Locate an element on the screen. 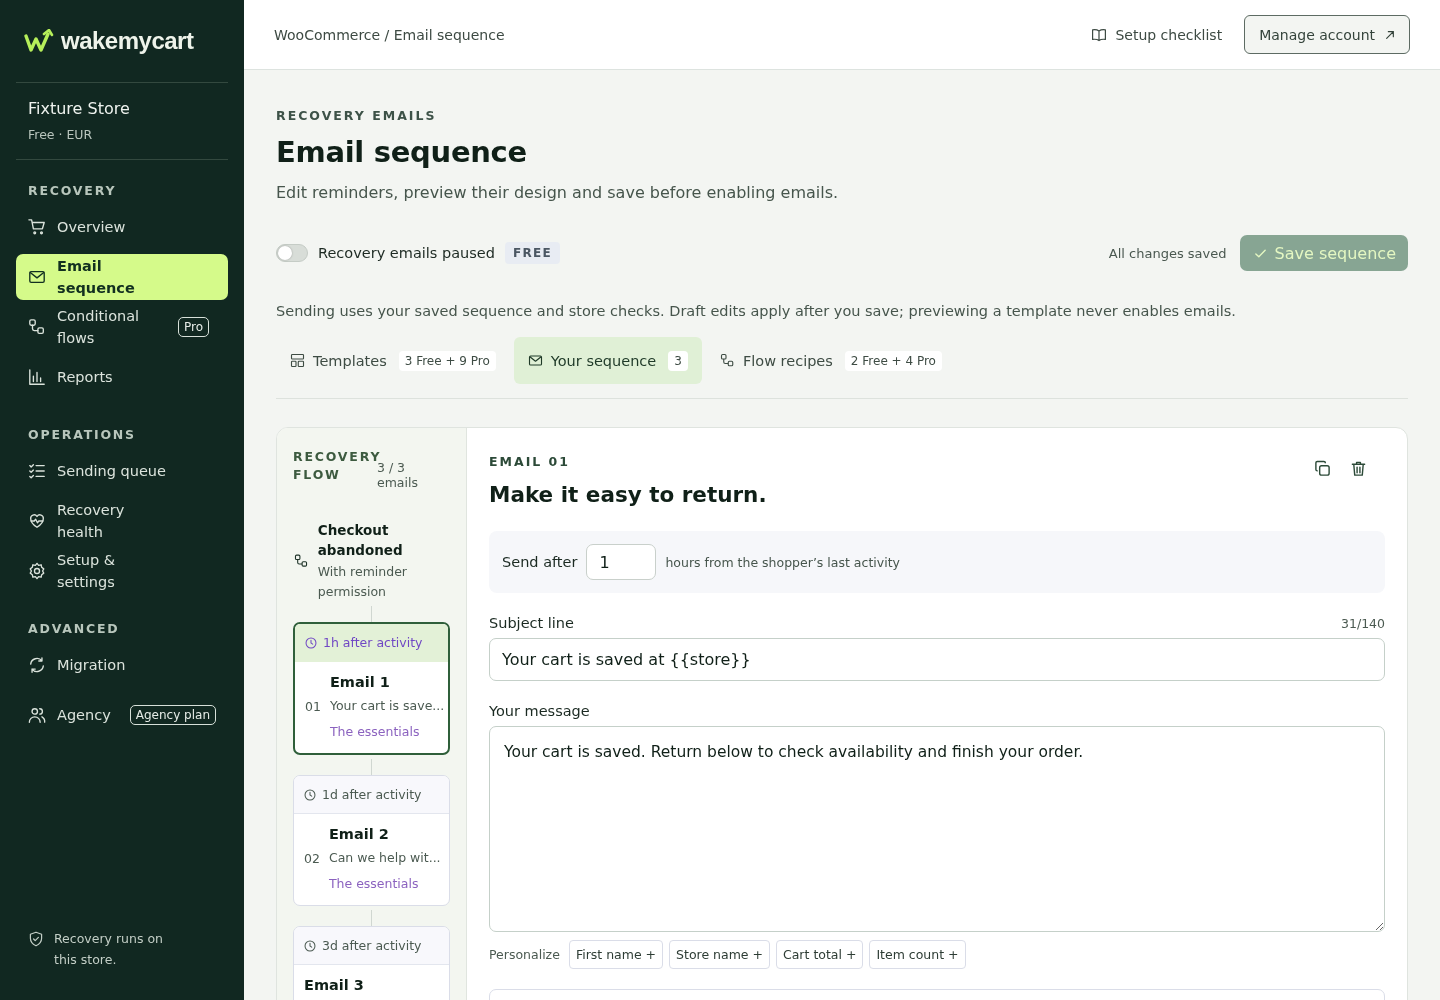 Image resolution: width=1440 pixels, height=1000 pixels. email-step-card: 1d after activity 02 Email 2 Can we help wit... The essentials is located at coordinates (371, 840).